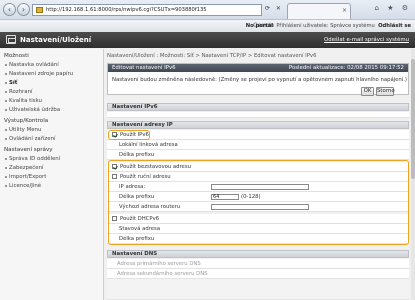  Describe the element at coordinates (26, 121) in the screenshot. I see `sidebar-heading: Výstup/Kontrola` at that location.